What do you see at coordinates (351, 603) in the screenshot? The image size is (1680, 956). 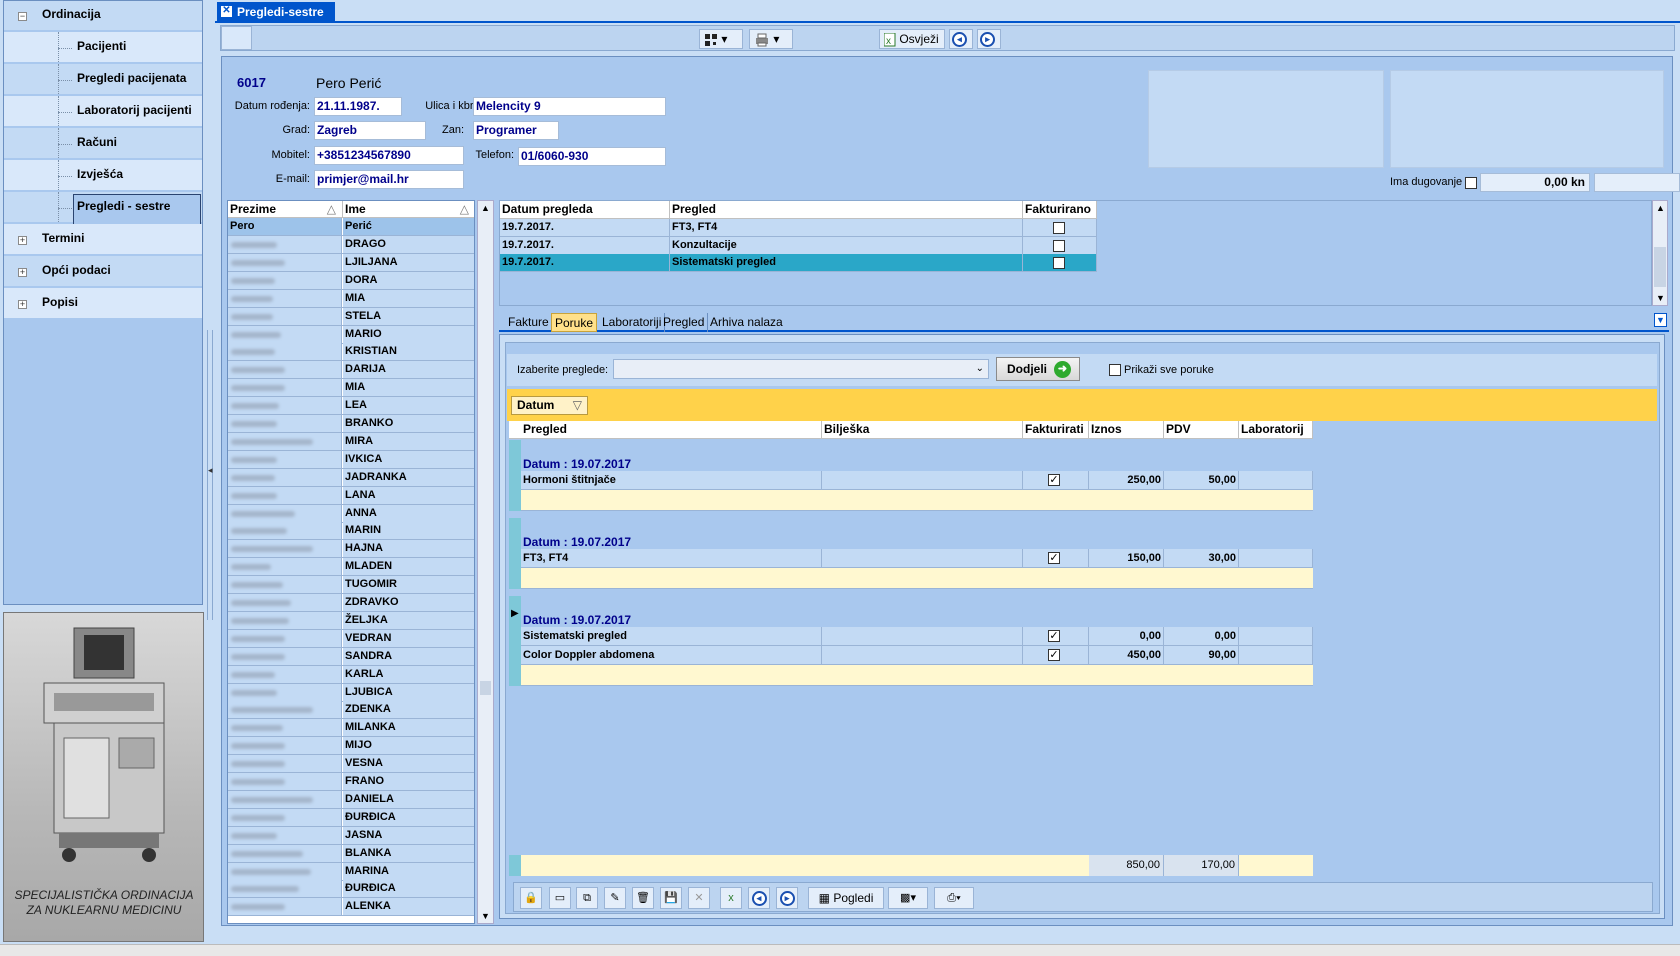 I see `patient-row: ZDRAVKO` at bounding box center [351, 603].